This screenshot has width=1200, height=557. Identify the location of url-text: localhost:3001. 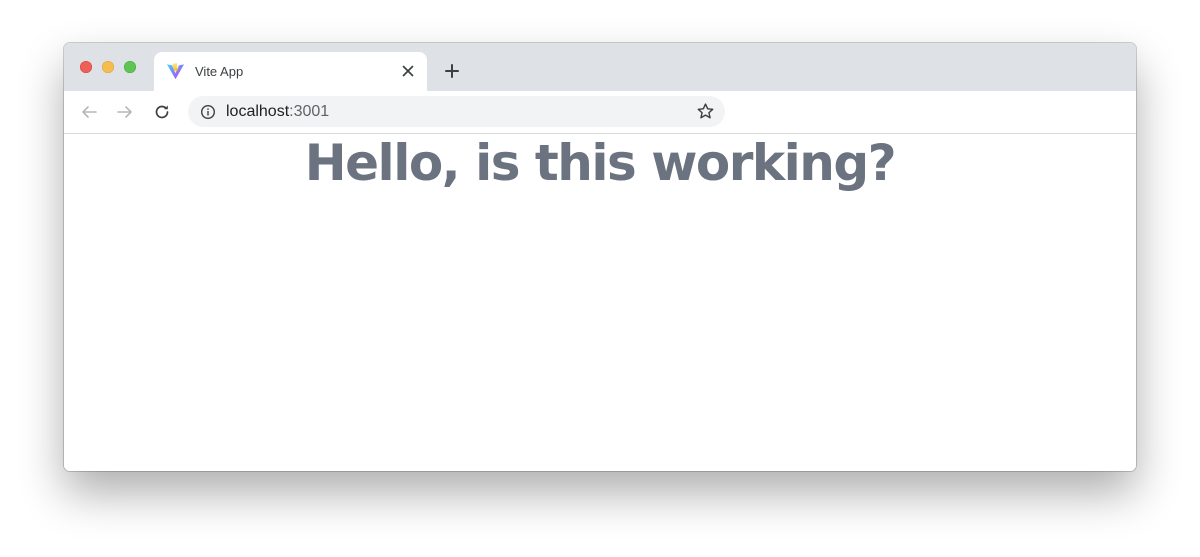
(277, 112).